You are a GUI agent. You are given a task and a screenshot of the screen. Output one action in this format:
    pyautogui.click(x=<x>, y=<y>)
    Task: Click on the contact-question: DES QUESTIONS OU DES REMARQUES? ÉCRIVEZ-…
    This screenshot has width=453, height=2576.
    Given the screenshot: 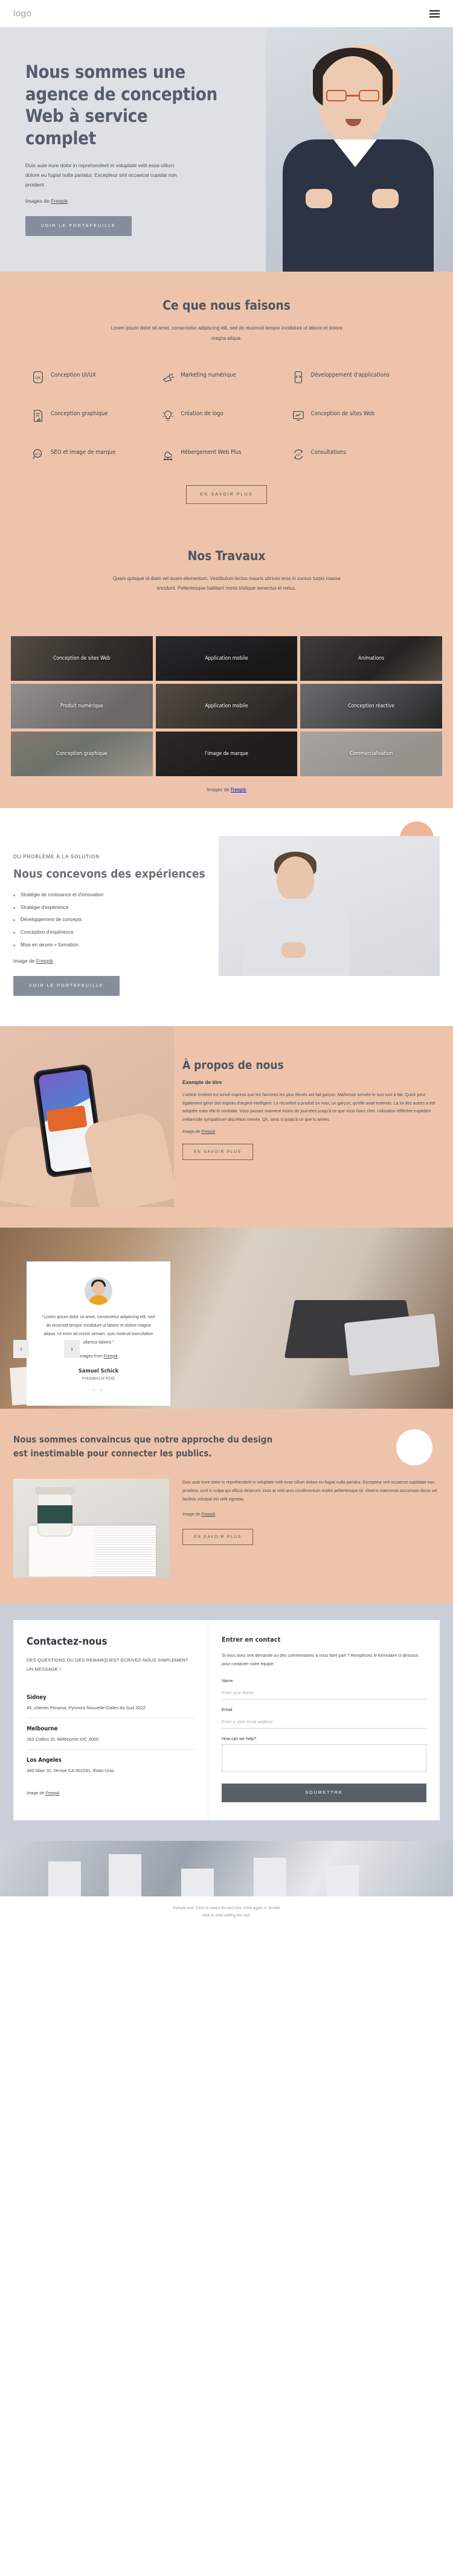 What is the action you would take?
    pyautogui.click(x=107, y=1664)
    